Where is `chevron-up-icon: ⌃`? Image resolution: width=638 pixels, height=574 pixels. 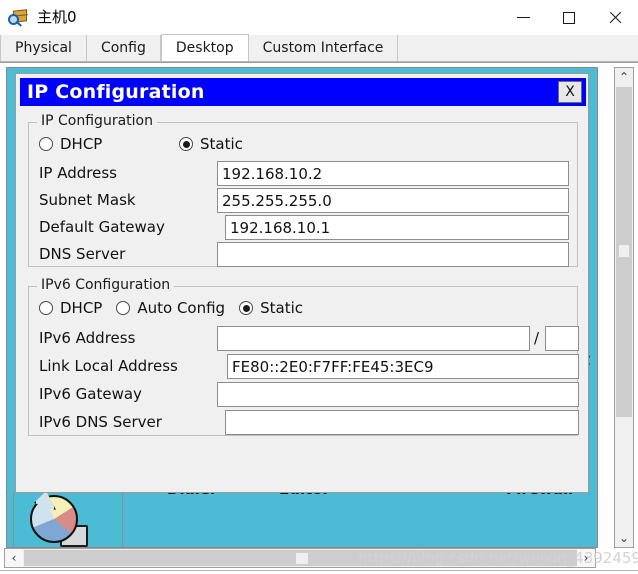 chevron-up-icon: ⌃ is located at coordinates (624, 77).